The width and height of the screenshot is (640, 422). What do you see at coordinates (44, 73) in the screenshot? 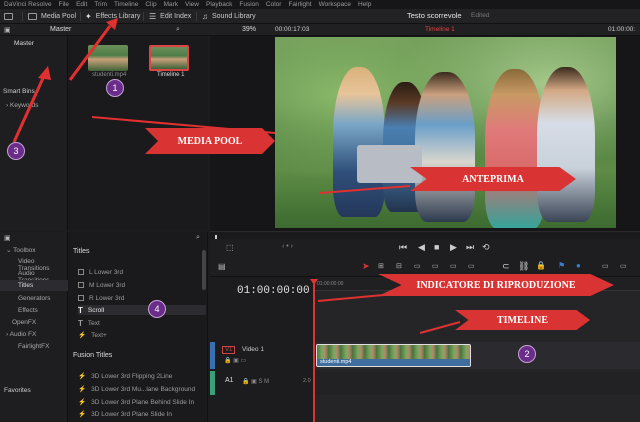
I see `arrow-3-head` at bounding box center [44, 73].